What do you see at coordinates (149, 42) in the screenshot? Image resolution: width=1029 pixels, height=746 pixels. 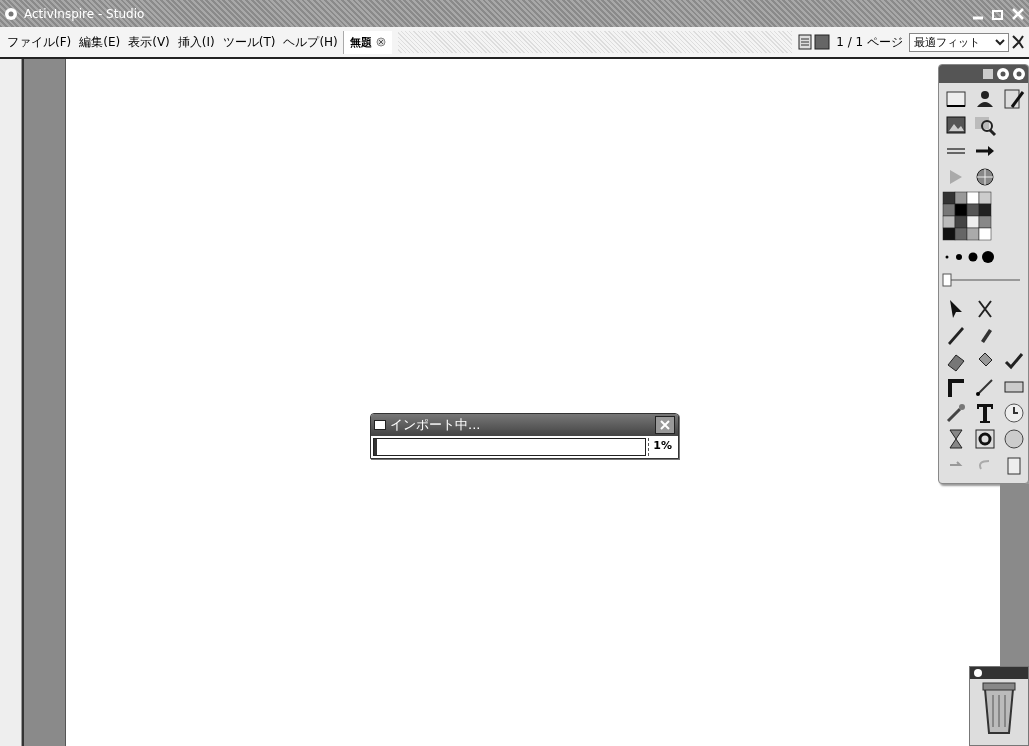 I see `menu-item: 表示(V)` at bounding box center [149, 42].